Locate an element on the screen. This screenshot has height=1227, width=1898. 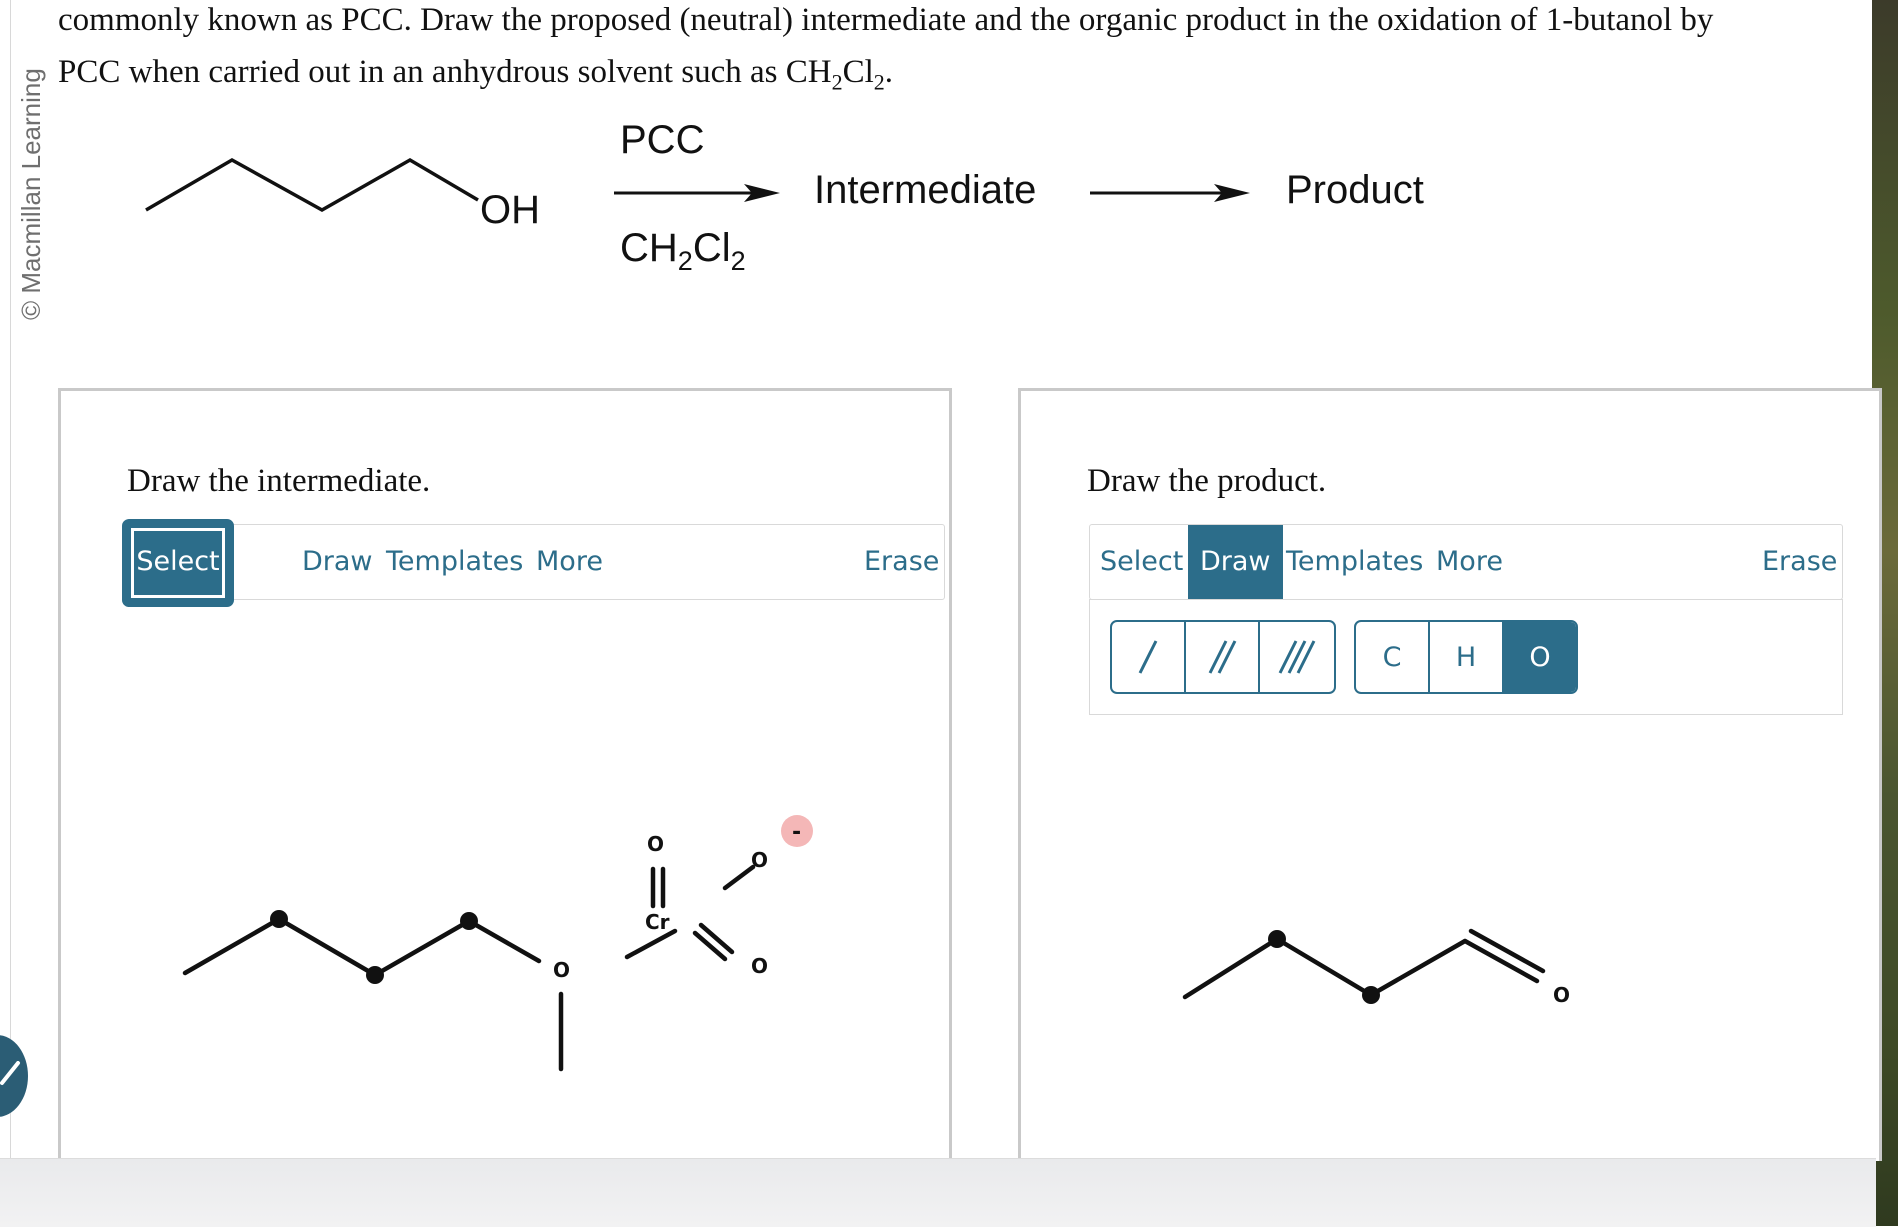
triple-bond-tool is located at coordinates (1296, 657).